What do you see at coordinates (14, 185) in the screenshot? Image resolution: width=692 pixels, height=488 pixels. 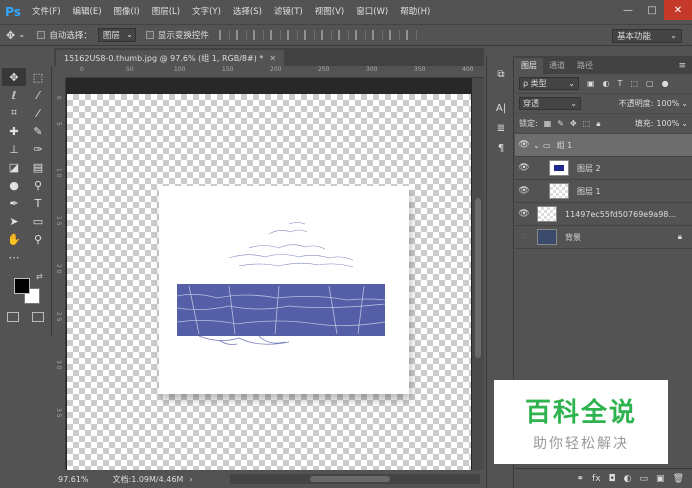 I see `blur-tool-icon: ●` at bounding box center [14, 185].